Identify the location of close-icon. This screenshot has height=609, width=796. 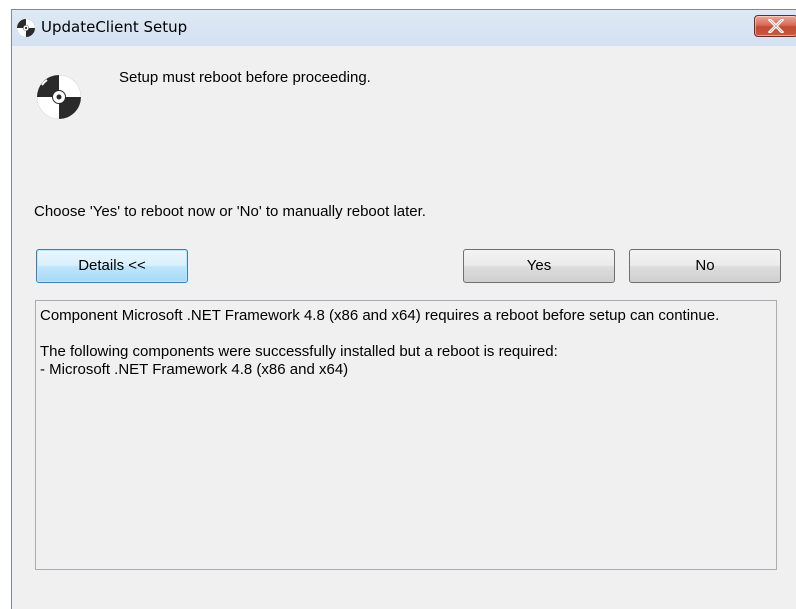
(776, 26).